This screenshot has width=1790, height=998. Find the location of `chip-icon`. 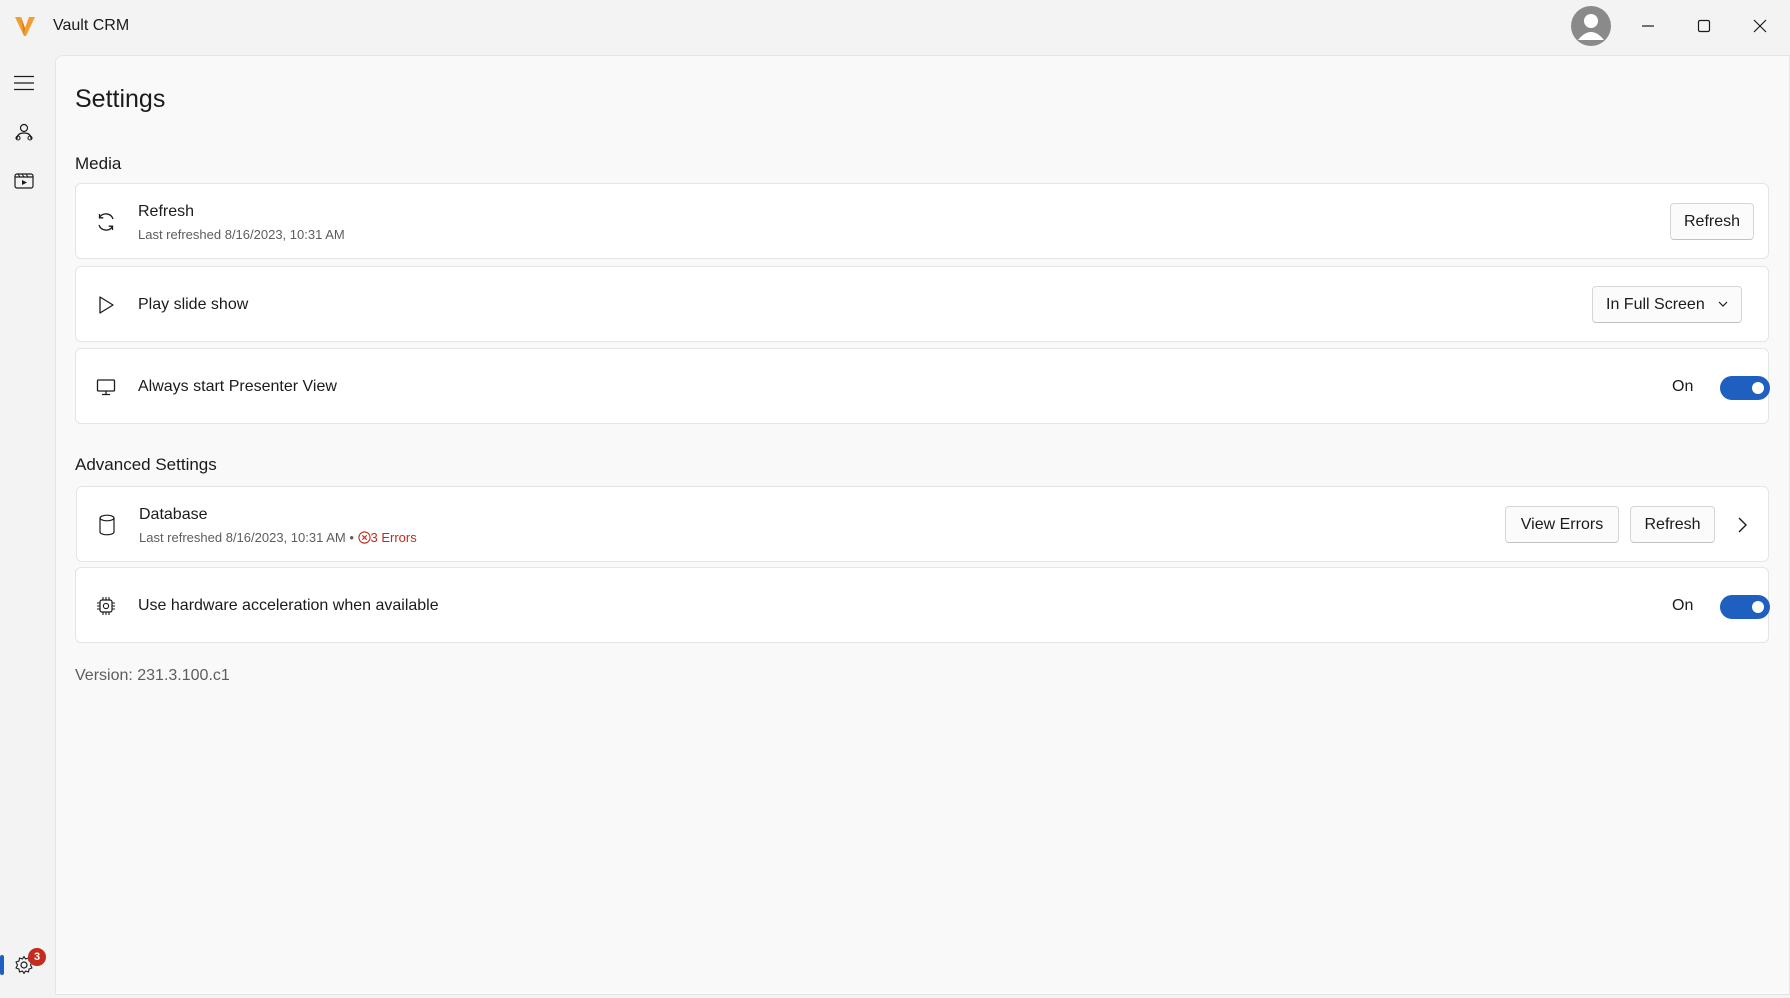

chip-icon is located at coordinates (106, 606).